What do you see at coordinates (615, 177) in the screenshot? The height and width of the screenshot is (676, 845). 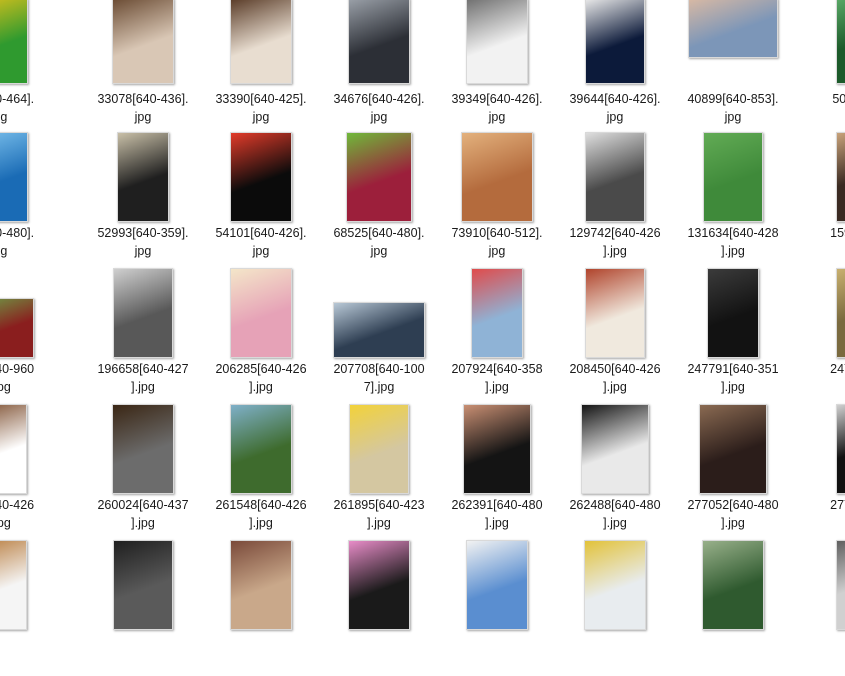 I see `thumbnail-chess-king-fallen` at bounding box center [615, 177].